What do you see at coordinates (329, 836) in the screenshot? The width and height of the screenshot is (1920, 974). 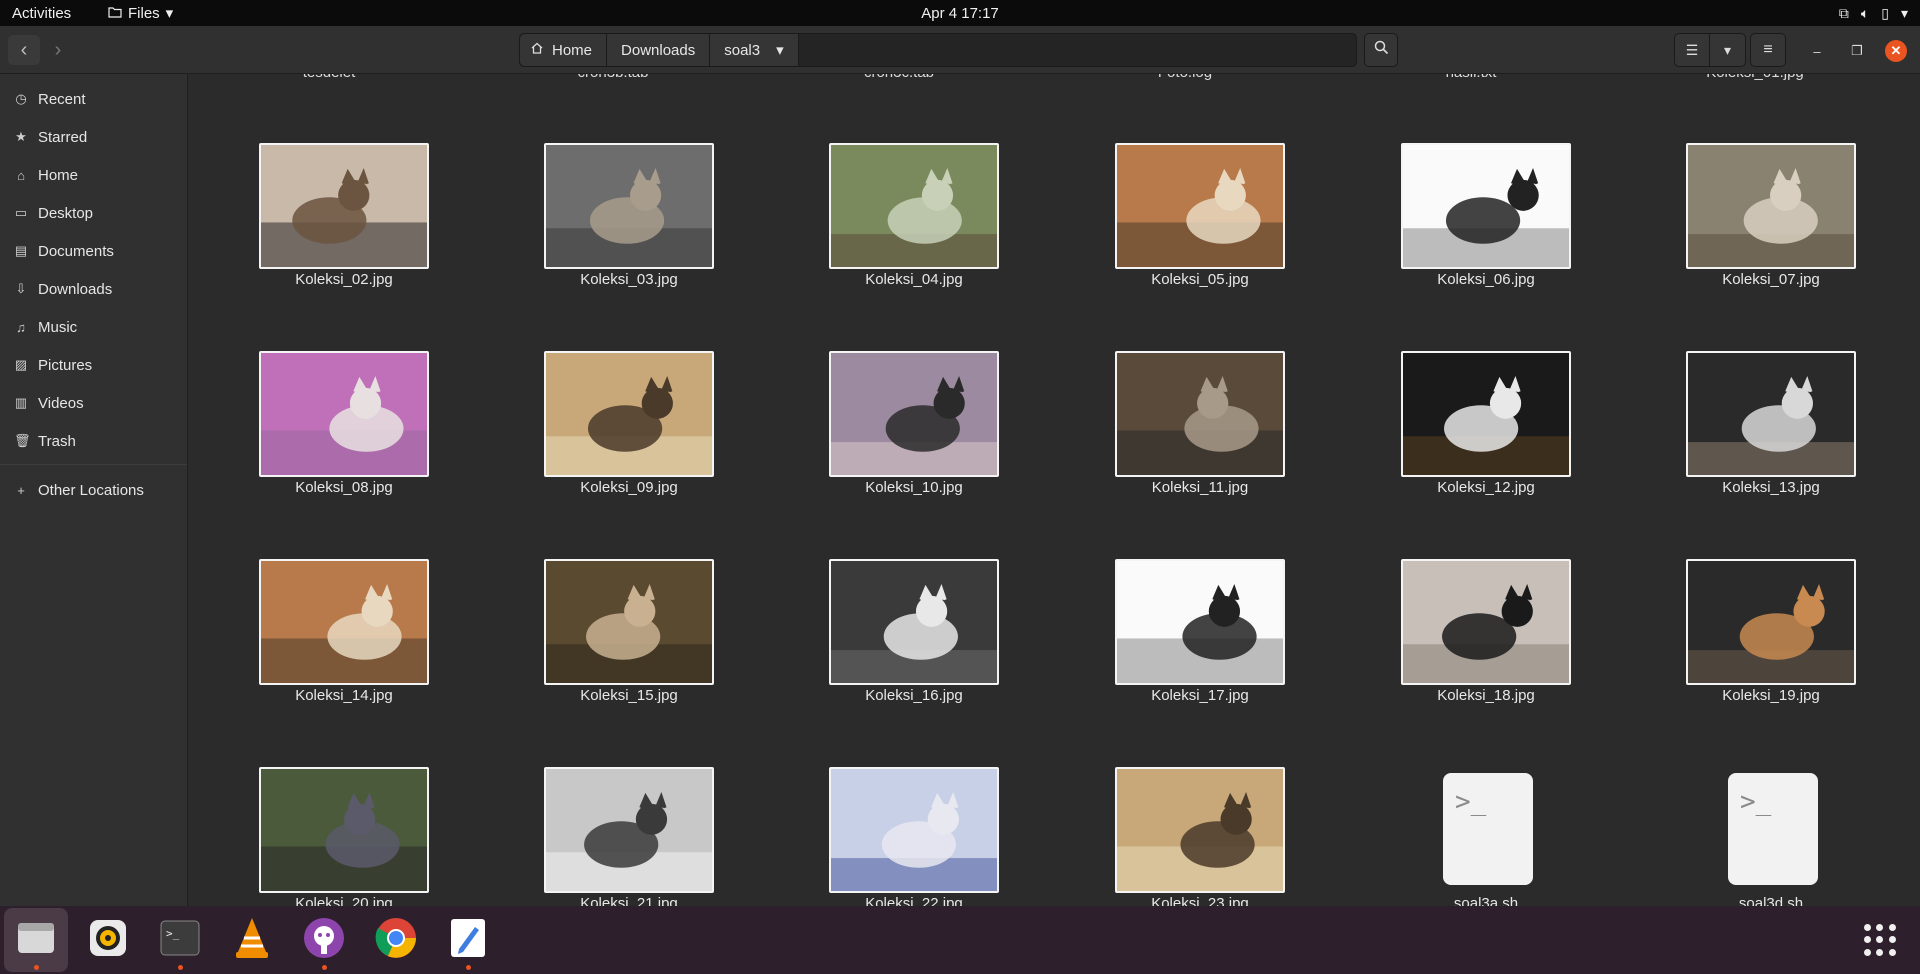 I see `file-item: Koleksi_20.jpg` at bounding box center [329, 836].